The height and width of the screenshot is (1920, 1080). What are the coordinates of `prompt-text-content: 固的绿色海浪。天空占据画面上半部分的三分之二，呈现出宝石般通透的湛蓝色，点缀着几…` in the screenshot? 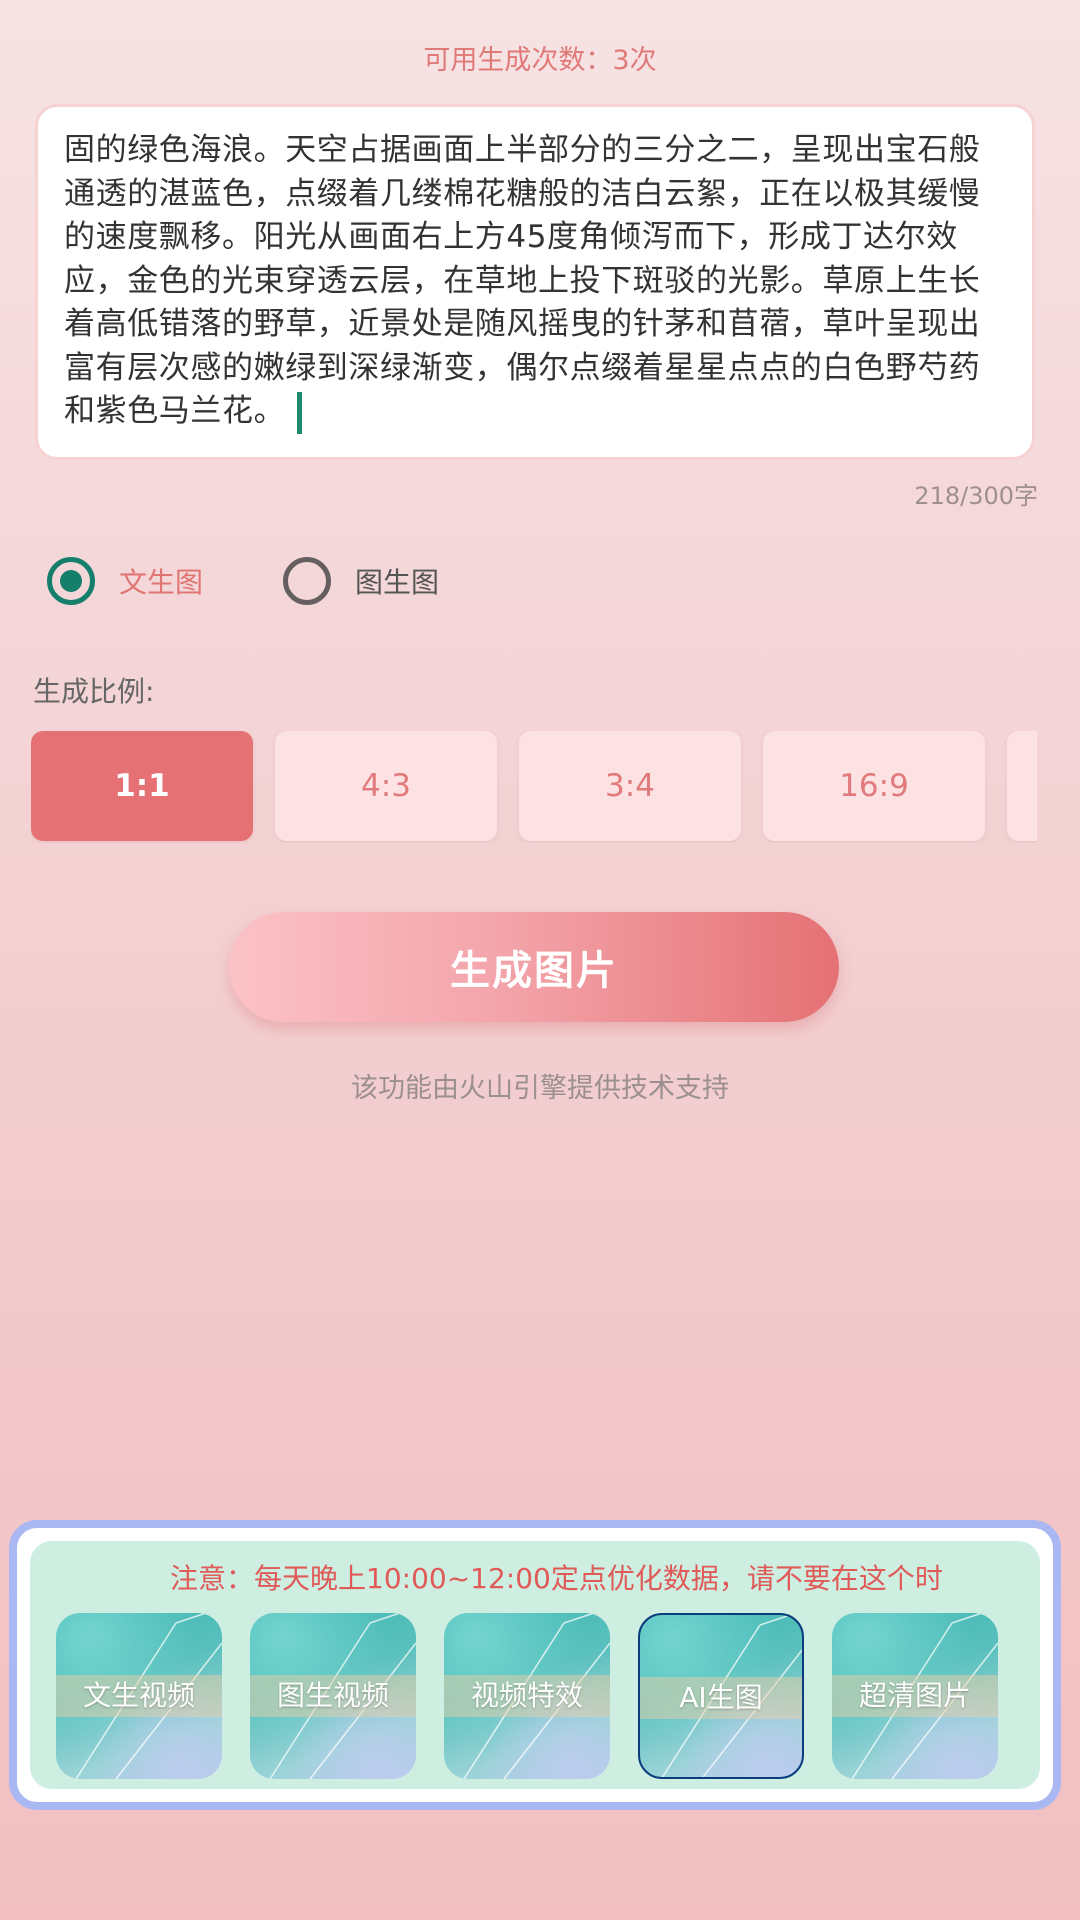 It's located at (535, 281).